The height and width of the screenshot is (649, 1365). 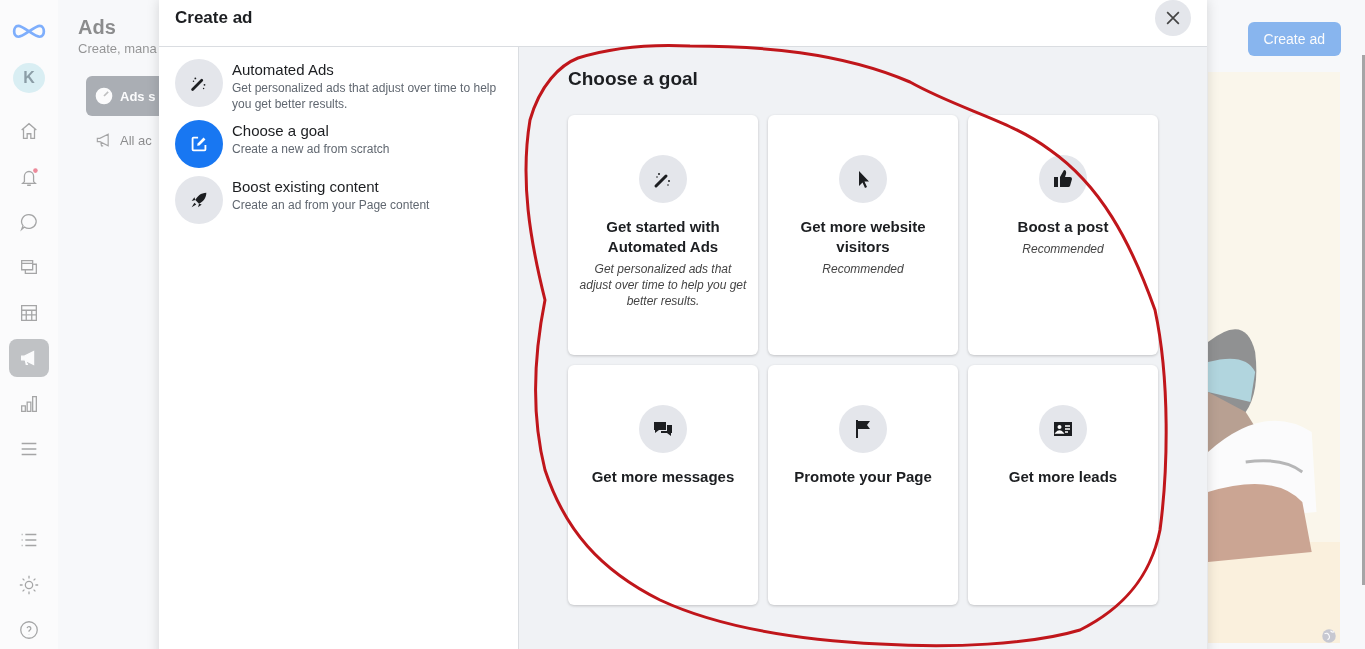 What do you see at coordinates (97, 27) in the screenshot?
I see `page-title: Ads` at bounding box center [97, 27].